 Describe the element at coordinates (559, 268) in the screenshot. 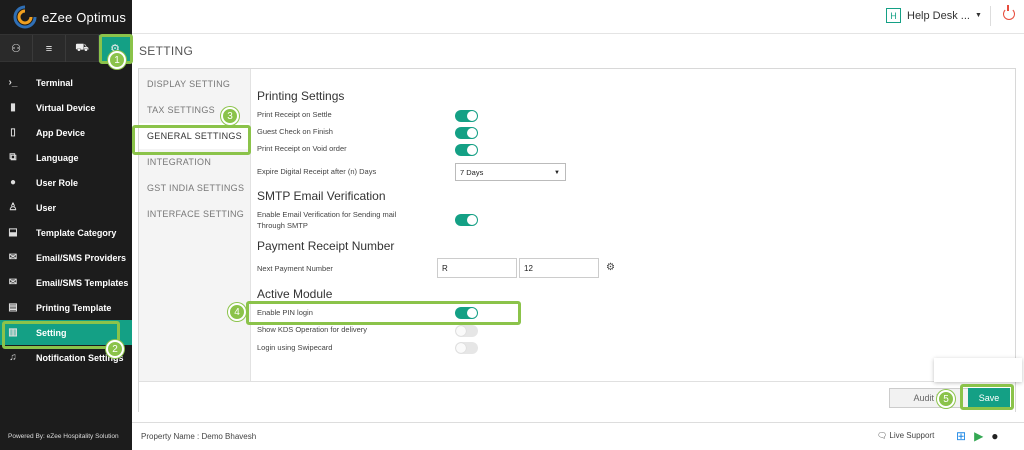

I see `payment-number-input: 12` at that location.